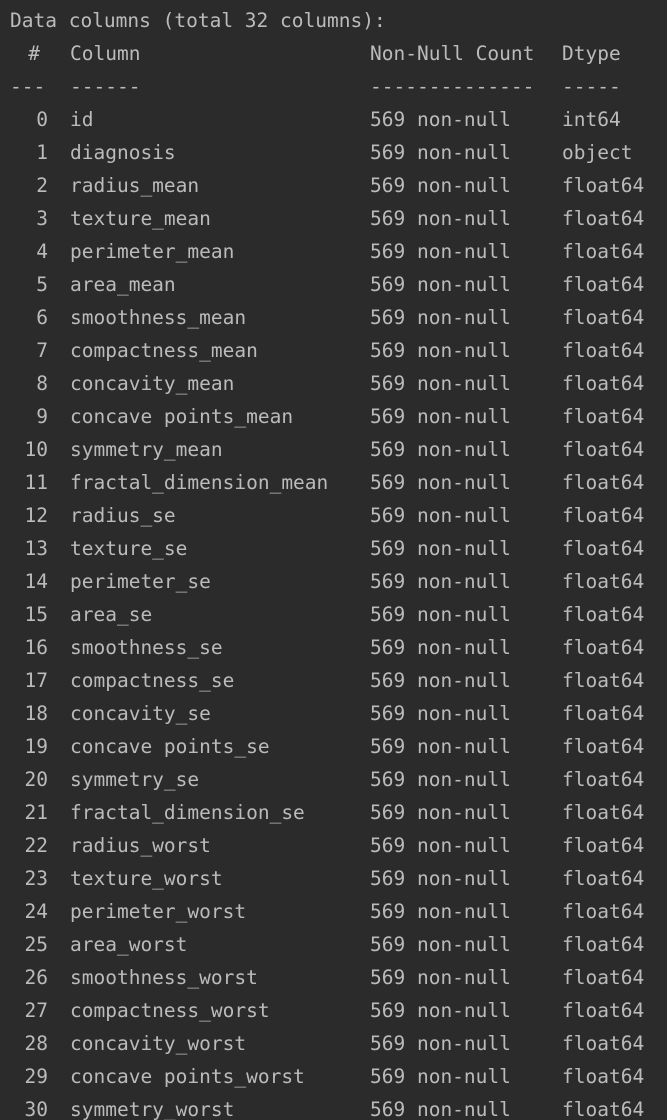 This screenshot has height=1120, width=667. Describe the element at coordinates (333, 581) in the screenshot. I see `column-row: 14 perimeter_se 569 non-null float64` at that location.